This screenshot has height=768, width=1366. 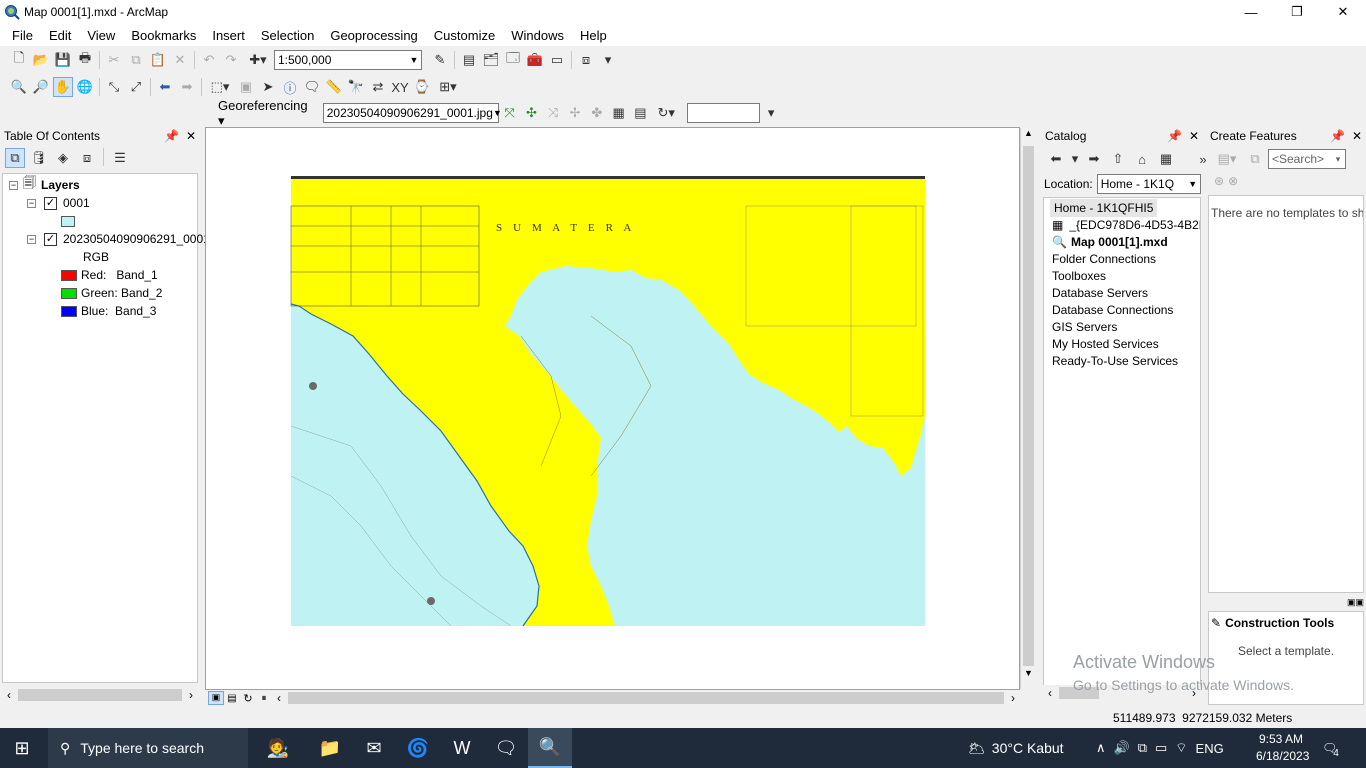 I want to click on language-indicator: ENG, so click(x=1210, y=748).